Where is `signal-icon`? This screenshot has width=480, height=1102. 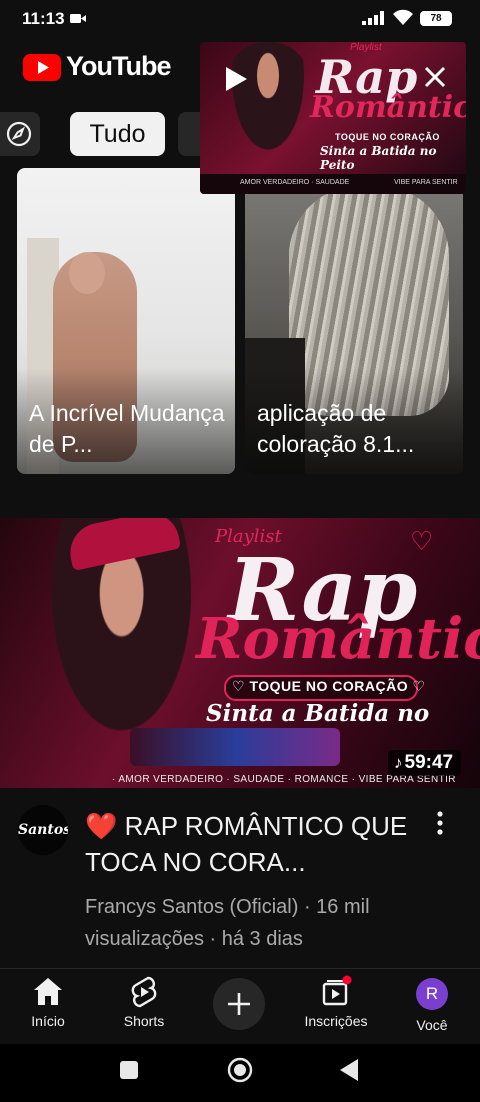
signal-icon is located at coordinates (373, 18).